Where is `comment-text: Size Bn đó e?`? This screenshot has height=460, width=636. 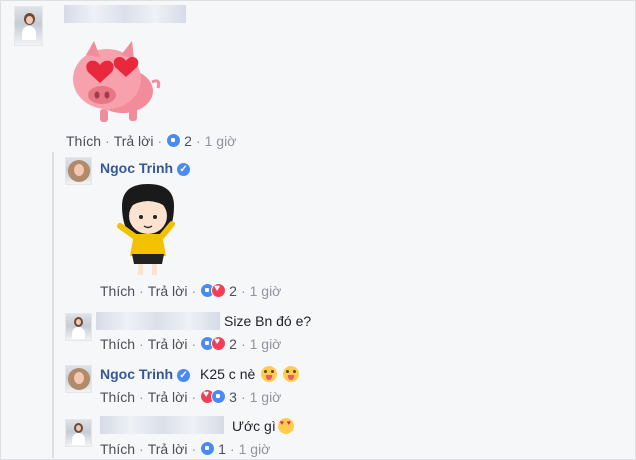
comment-text: Size Bn đó e? is located at coordinates (268, 321).